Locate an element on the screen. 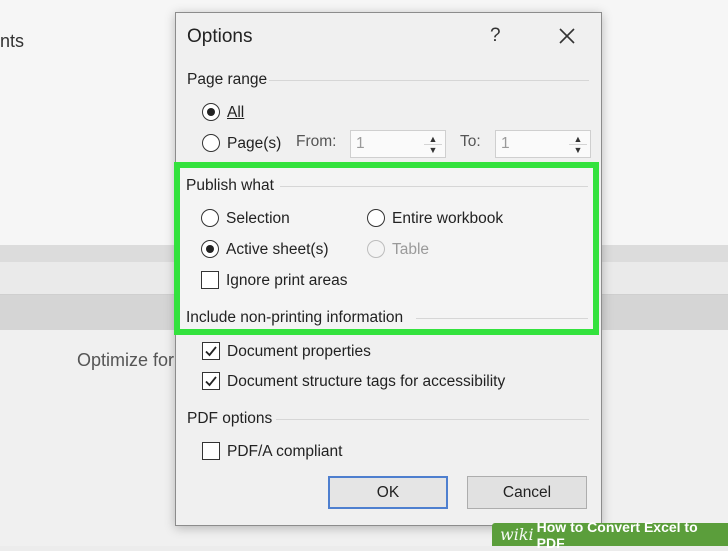 This screenshot has height=551, width=728. document-properties-checkbox is located at coordinates (211, 351).